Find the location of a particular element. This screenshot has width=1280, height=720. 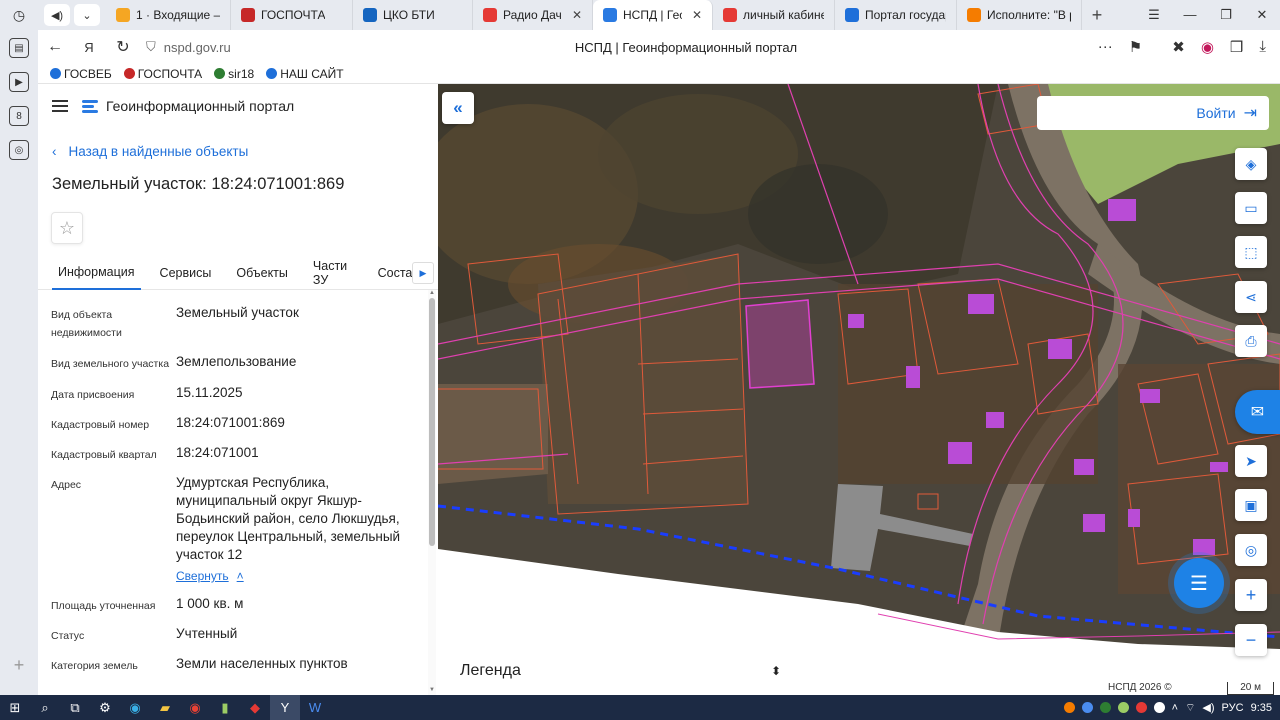

more-icon: ··· is located at coordinates (1105, 47).